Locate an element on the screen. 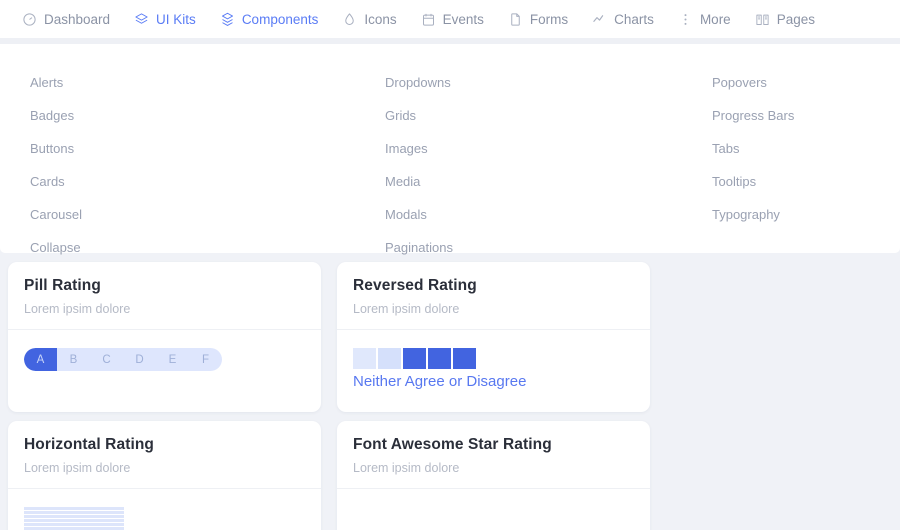 This screenshot has width=900, height=530. nav-item-charts: Charts is located at coordinates (623, 19).